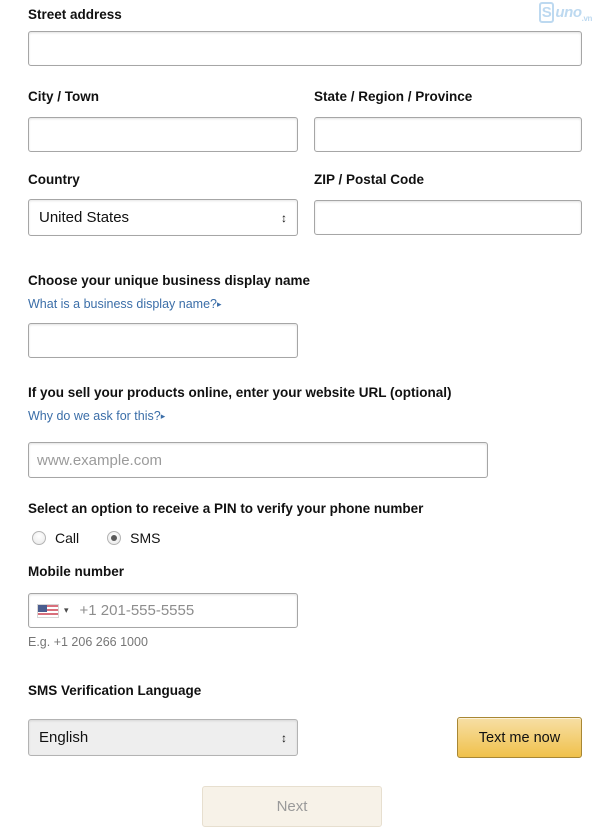 The width and height of the screenshot is (600, 834). I want to click on country-select: United States ↕, so click(163, 217).